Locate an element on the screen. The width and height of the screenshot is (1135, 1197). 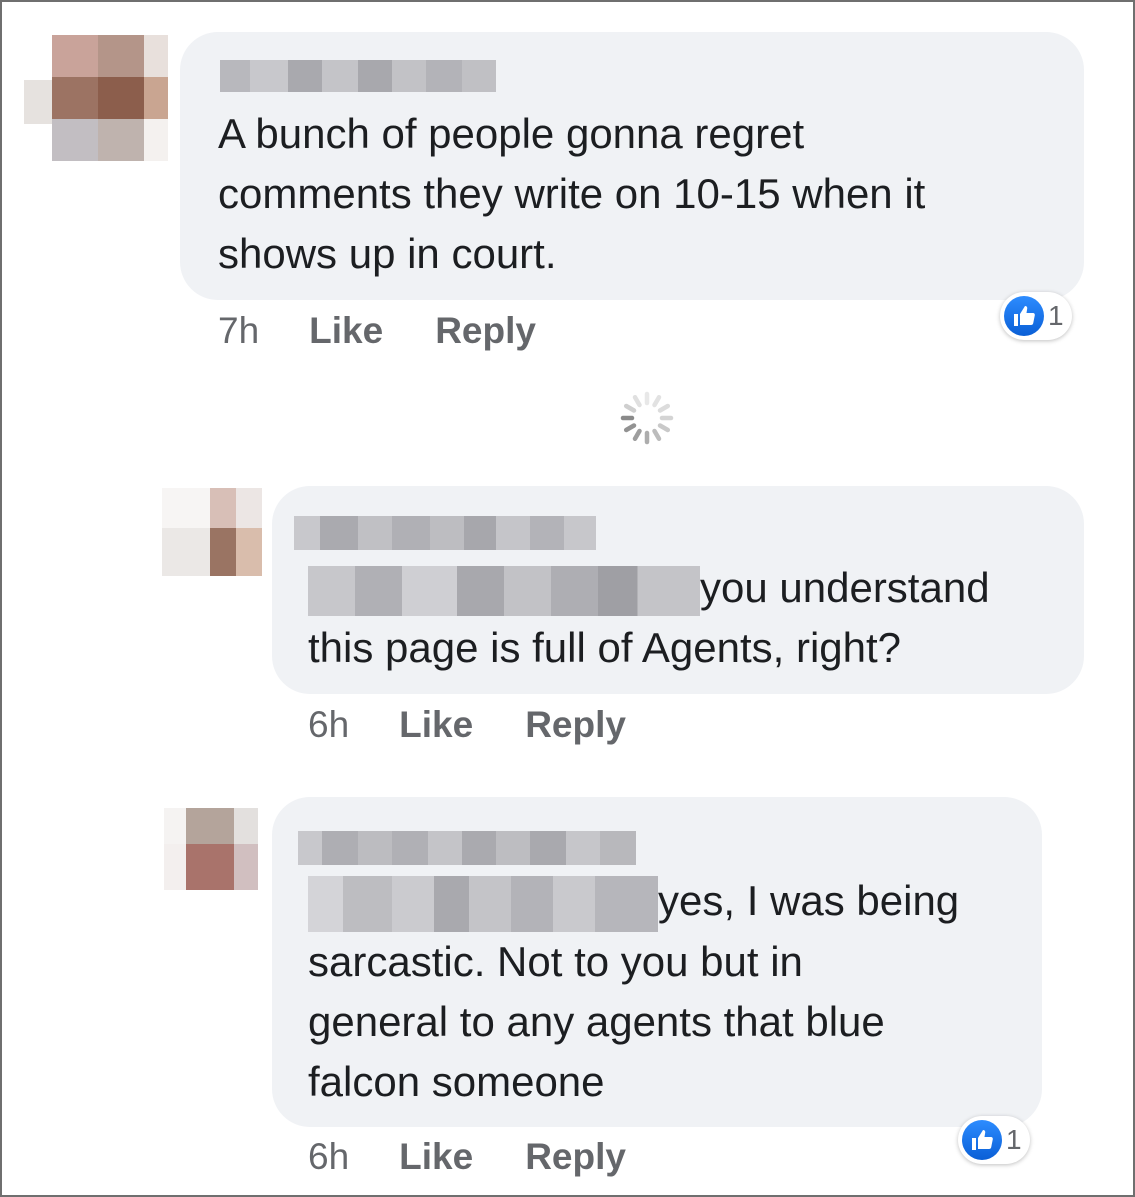
comment-actions: 7h Like Reply is located at coordinates (377, 331).